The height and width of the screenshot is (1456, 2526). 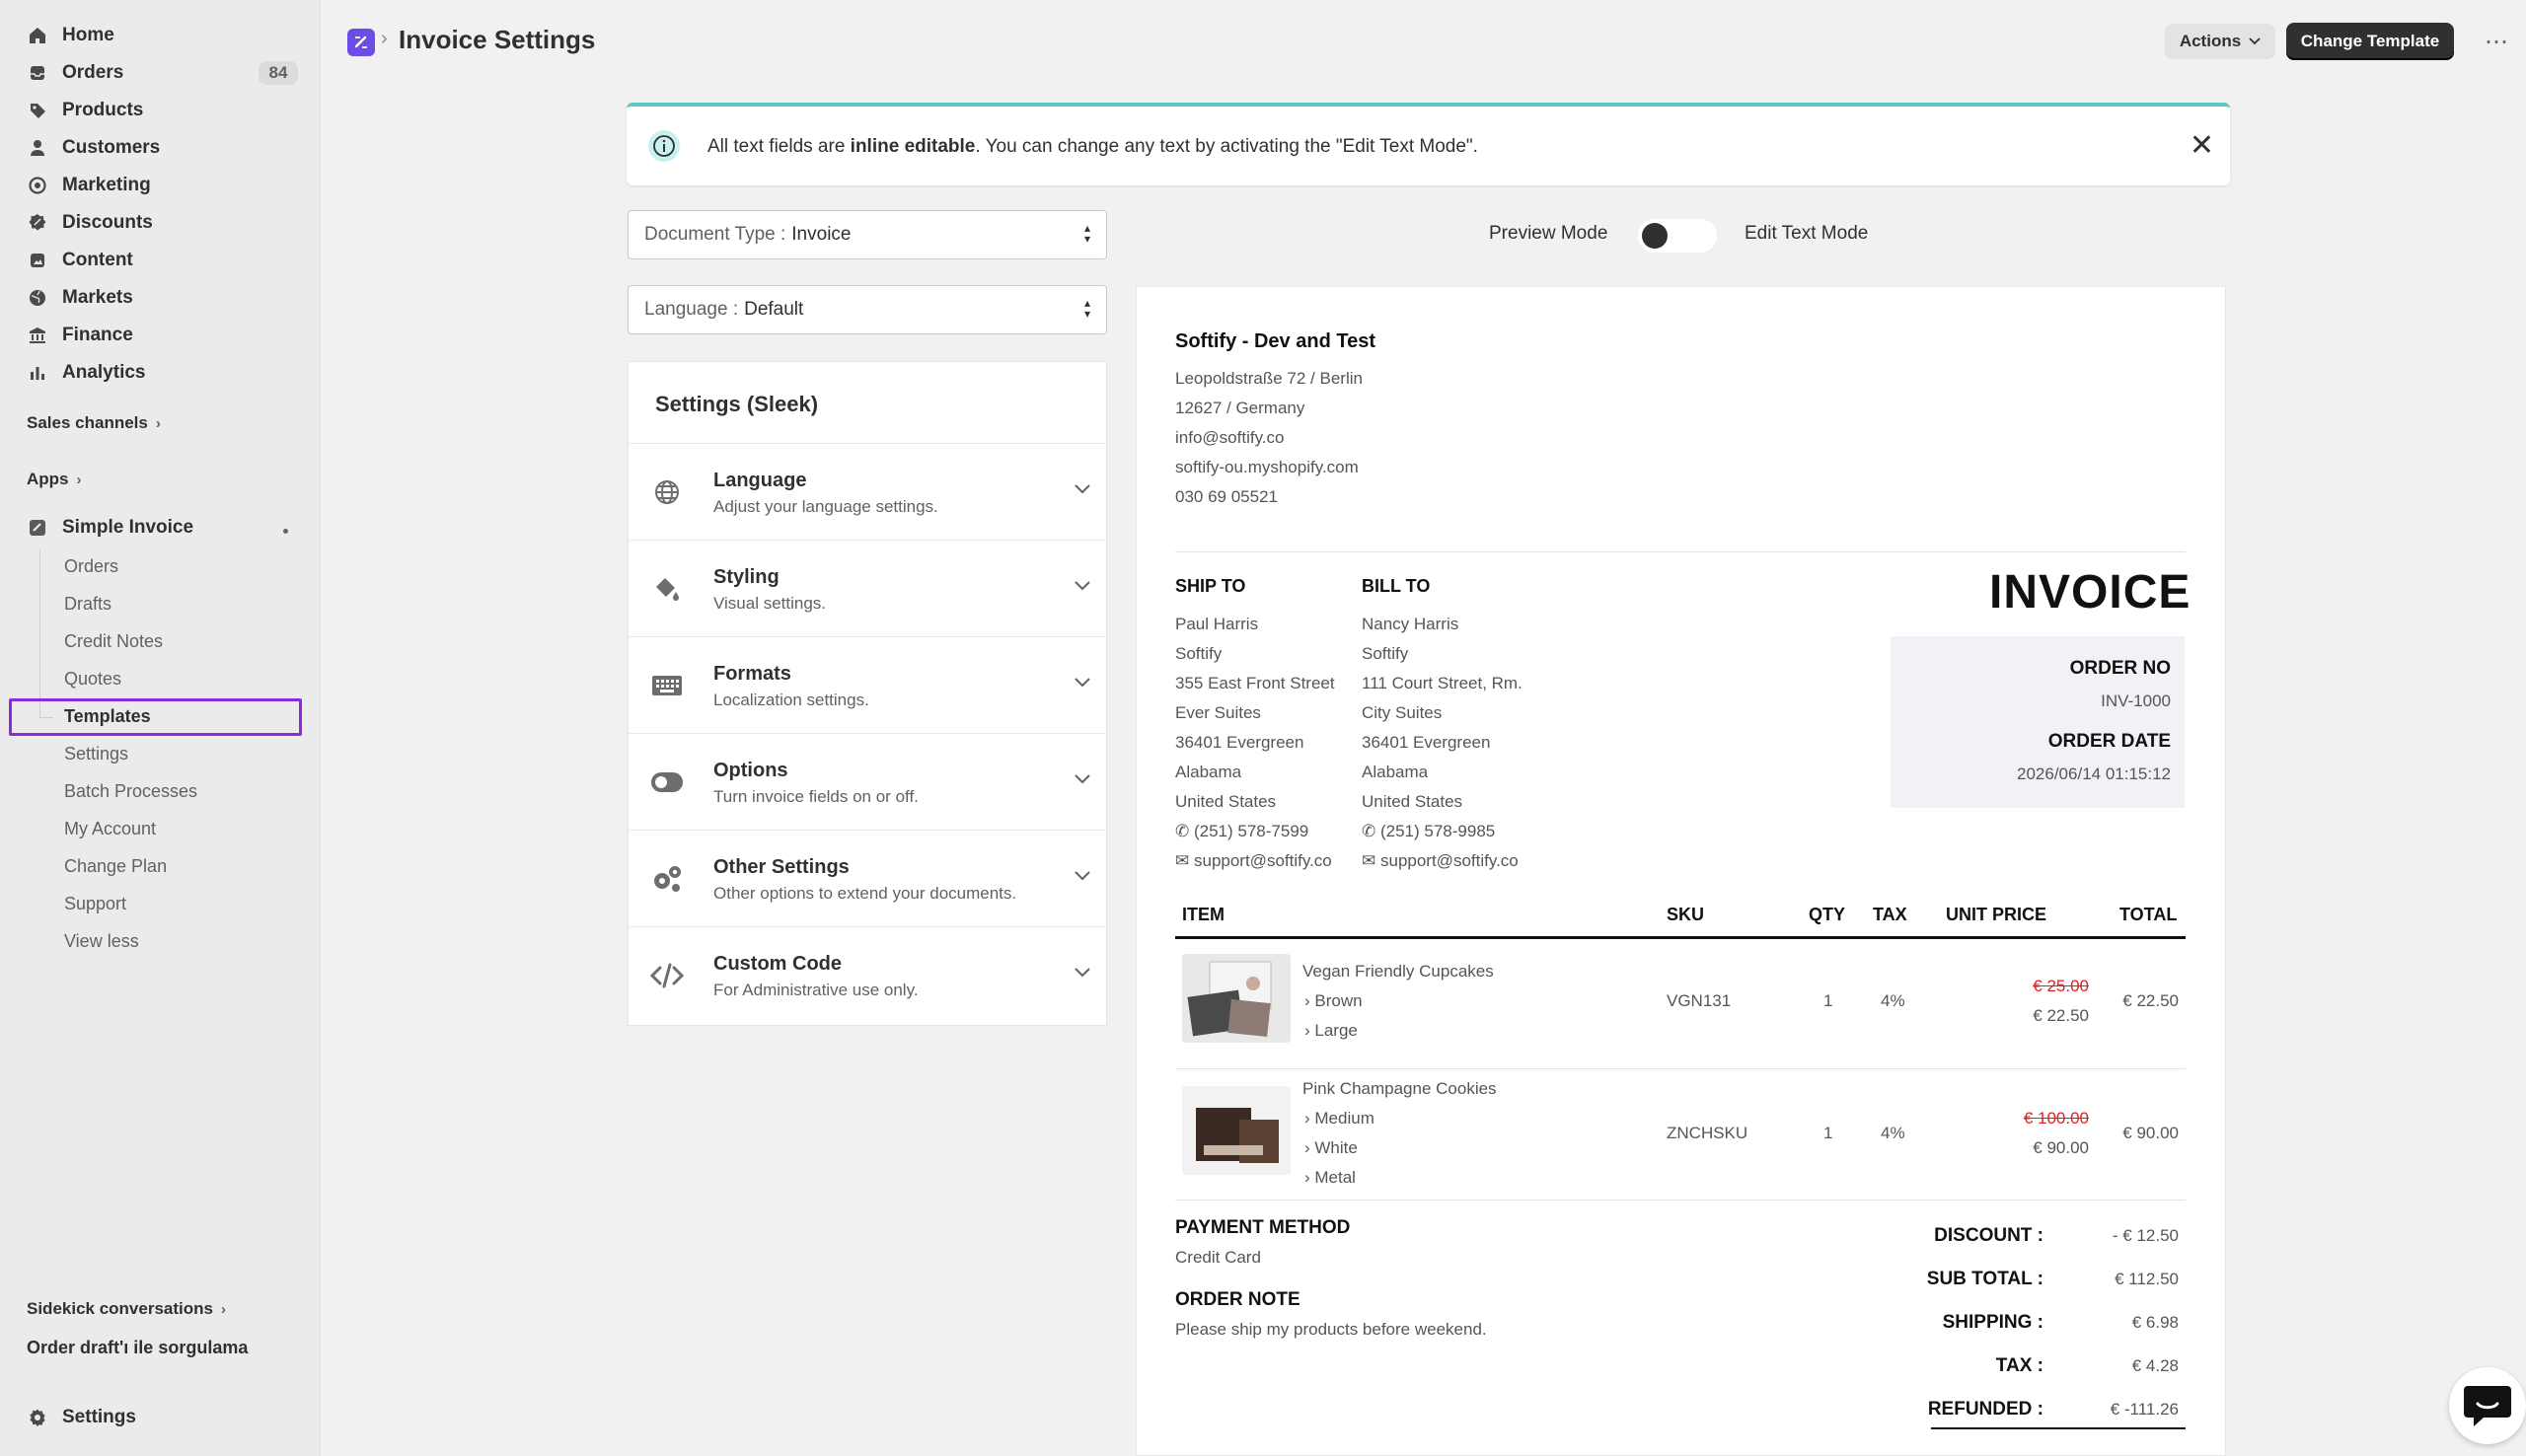 I want to click on settings-row-options: Options Turn invoice fields on or off., so click(x=868, y=781).